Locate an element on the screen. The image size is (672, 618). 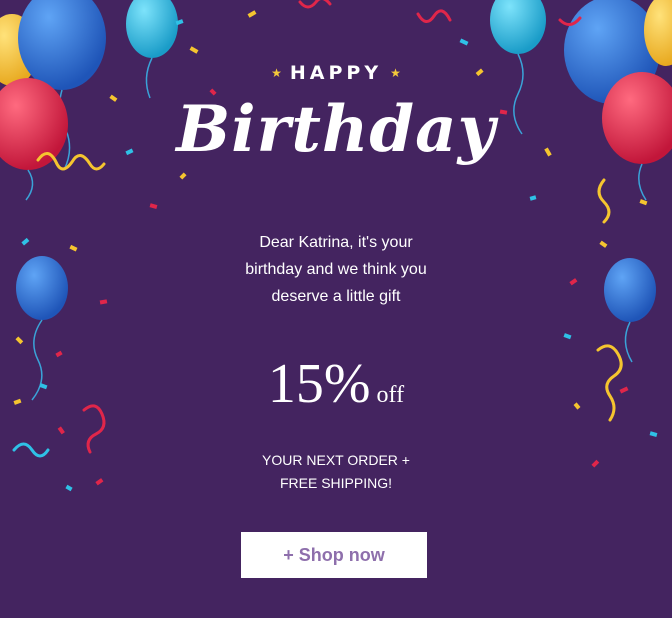
happy-text: HAPPY is located at coordinates (336, 73).